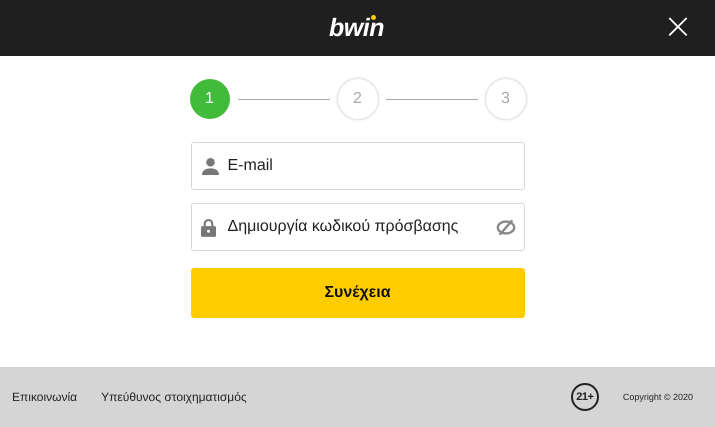 The image size is (715, 427). What do you see at coordinates (210, 99) in the screenshot?
I see `step-indicator: 1` at bounding box center [210, 99].